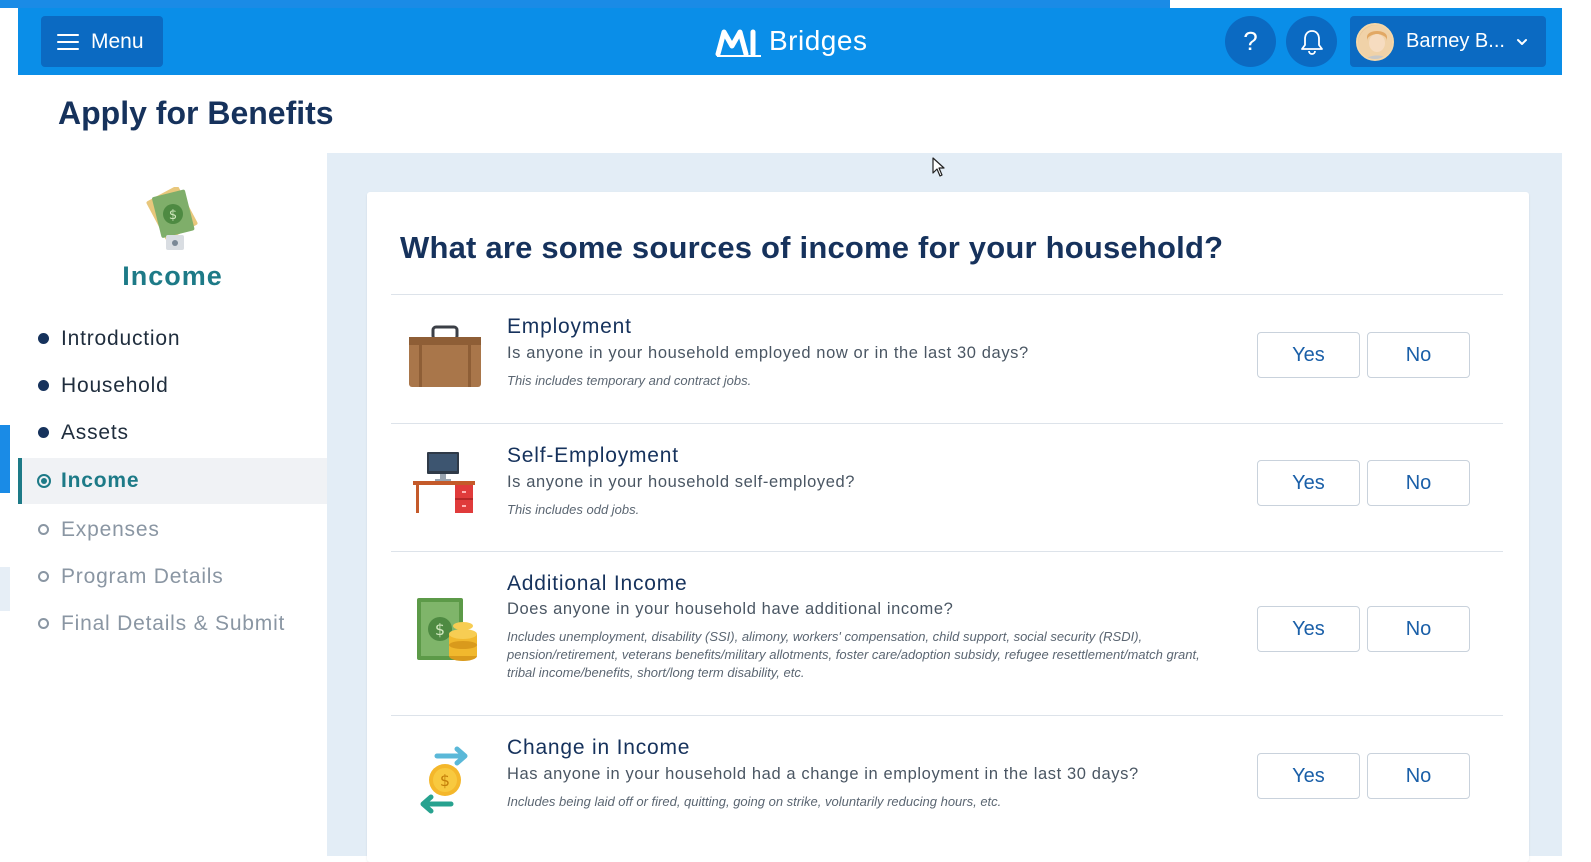 This screenshot has width=1591, height=862. Describe the element at coordinates (172, 385) in the screenshot. I see `nav-item-household: Household` at that location.